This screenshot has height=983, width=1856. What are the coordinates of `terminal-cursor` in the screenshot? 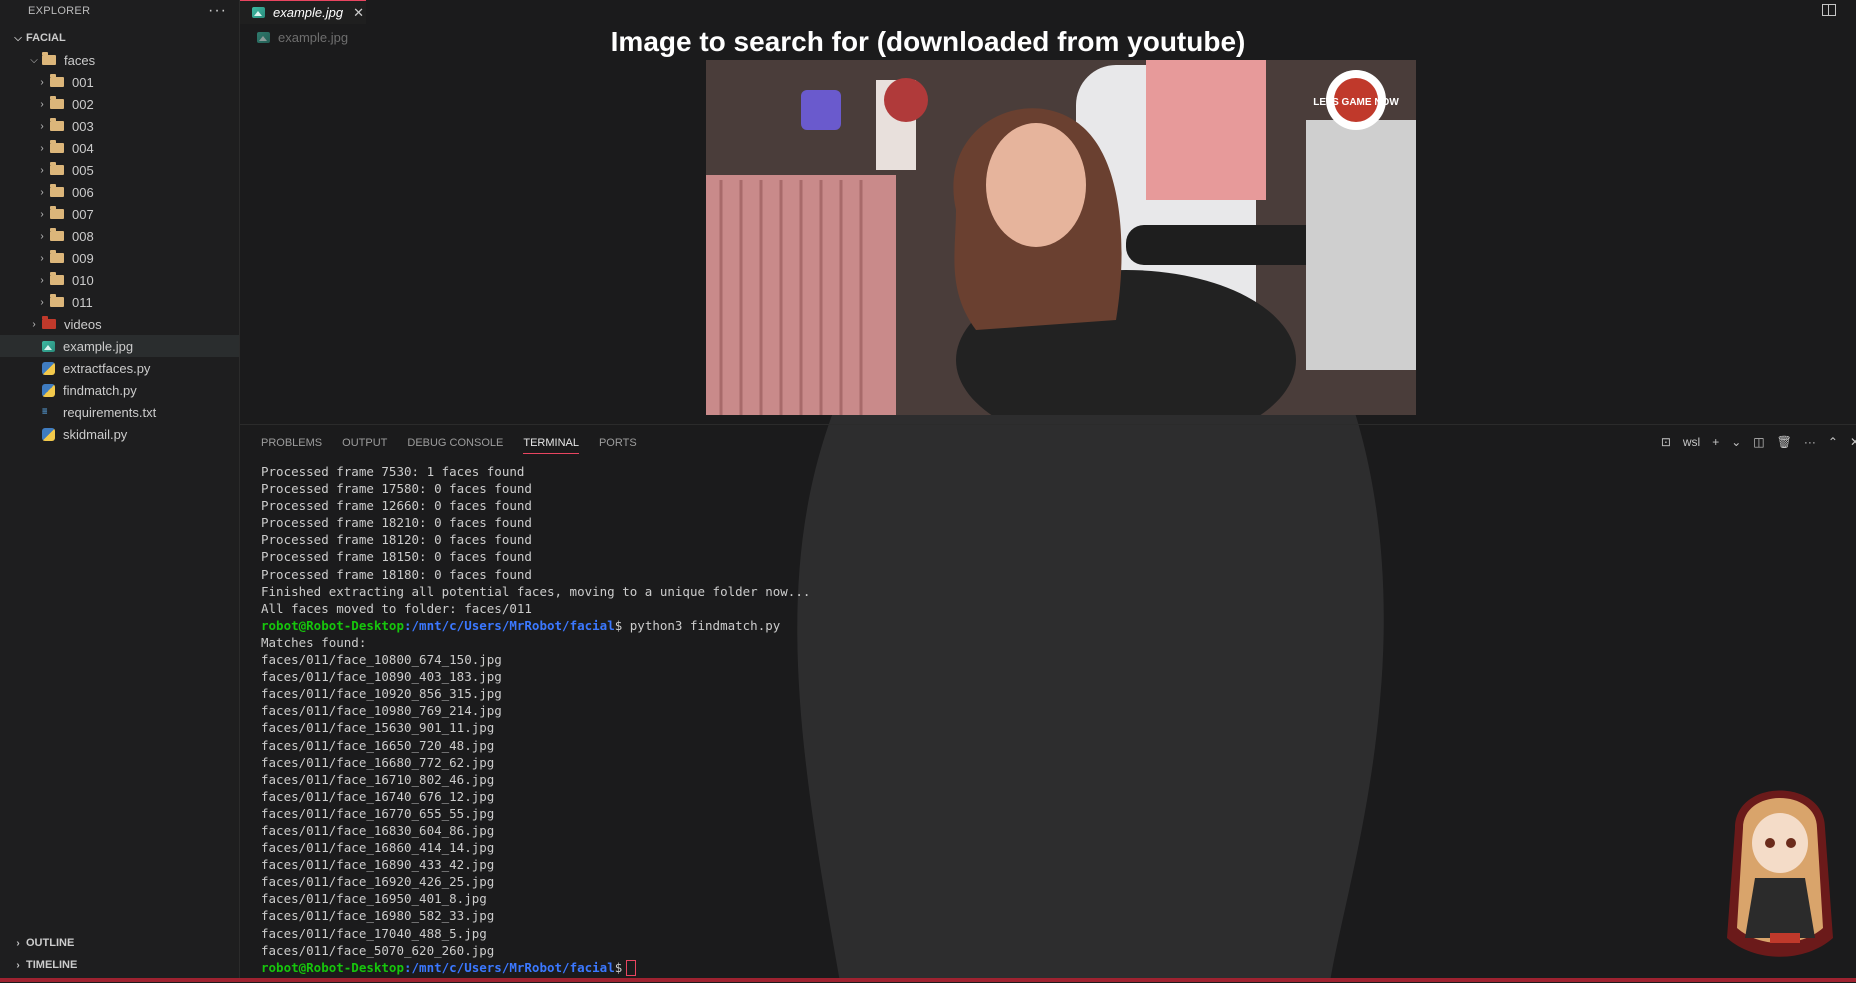 It's located at (631, 968).